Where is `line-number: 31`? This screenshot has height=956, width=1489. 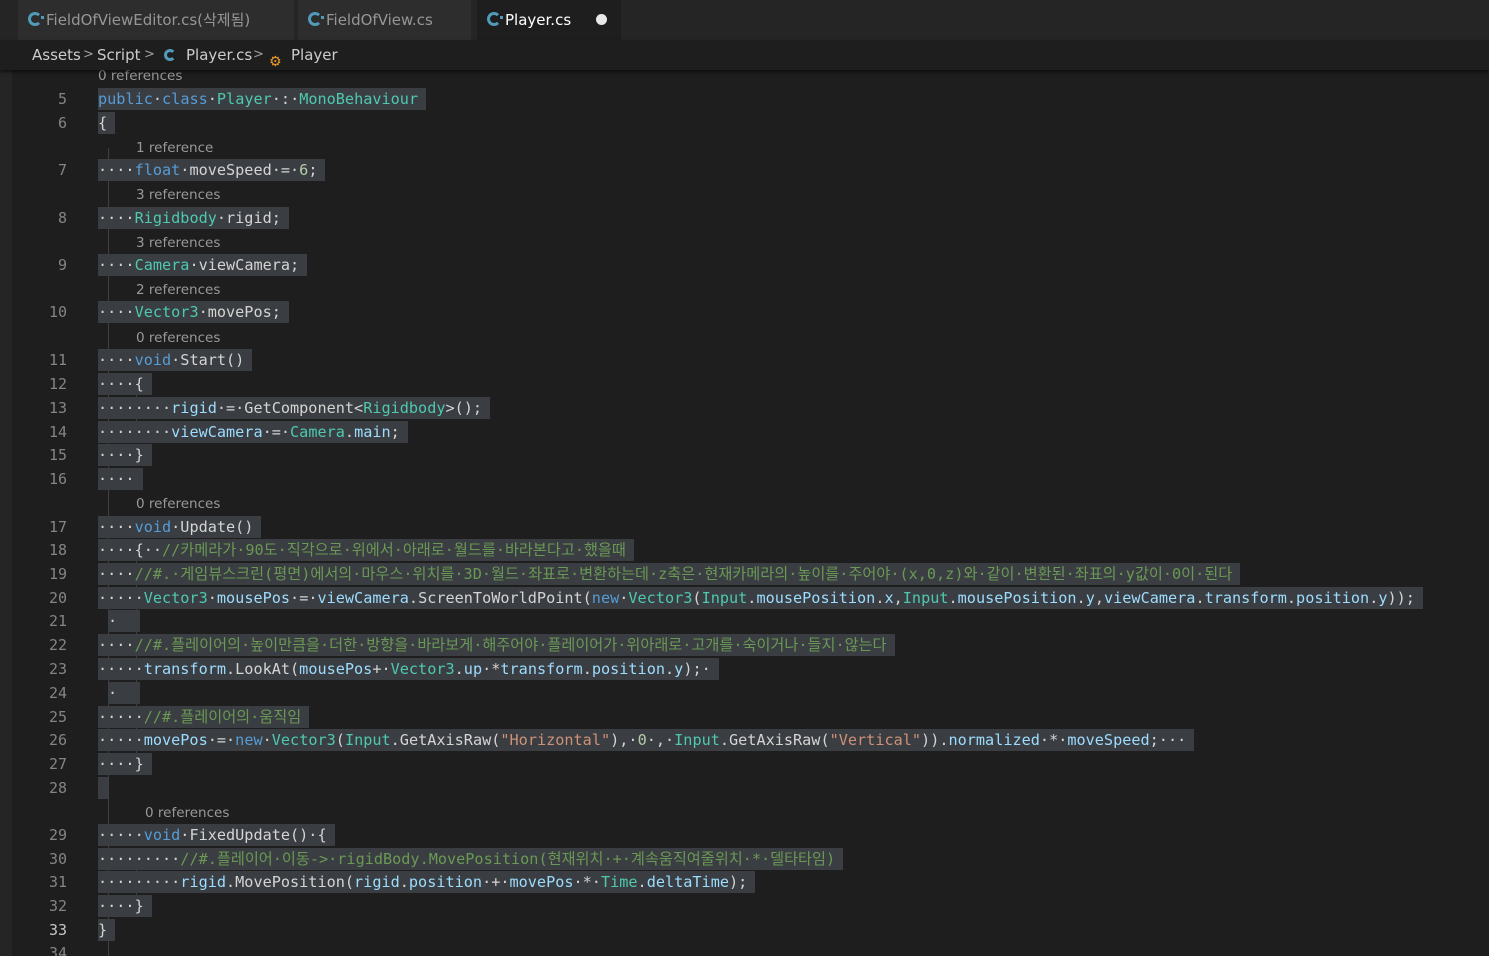 line-number: 31 is located at coordinates (57, 882).